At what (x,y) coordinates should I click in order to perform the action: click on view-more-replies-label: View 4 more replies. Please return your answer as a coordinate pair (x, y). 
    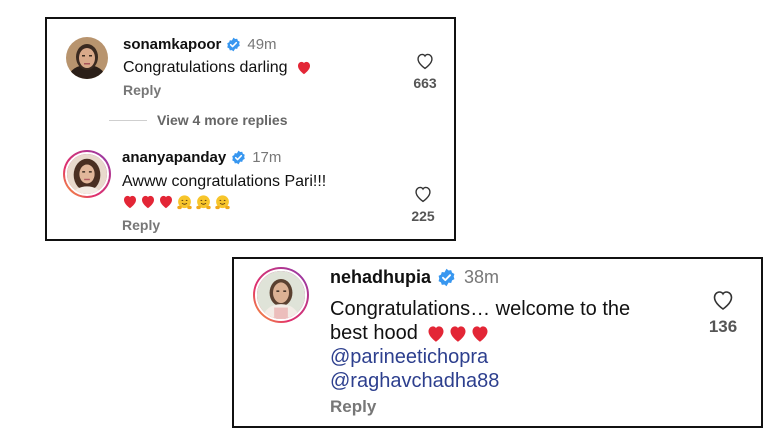
    Looking at the image, I should click on (222, 120).